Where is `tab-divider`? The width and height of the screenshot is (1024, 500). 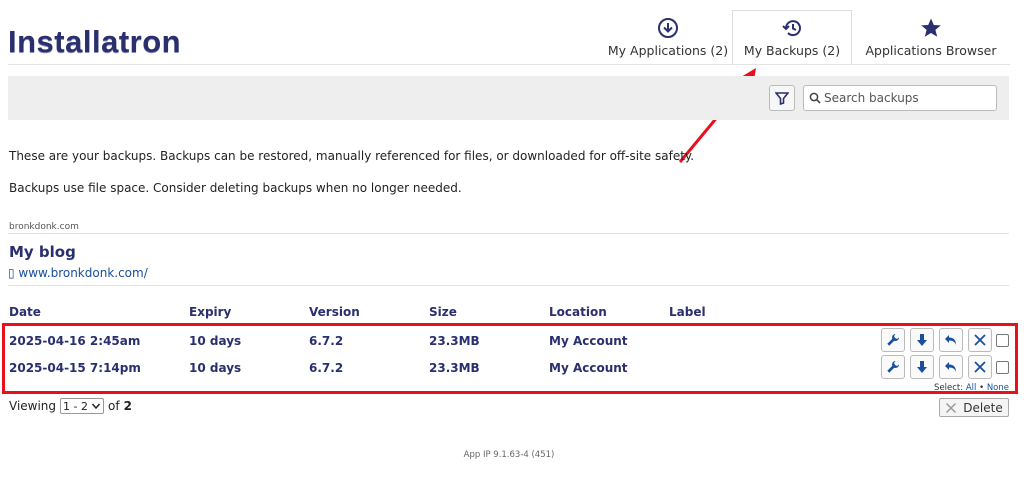 tab-divider is located at coordinates (509, 64).